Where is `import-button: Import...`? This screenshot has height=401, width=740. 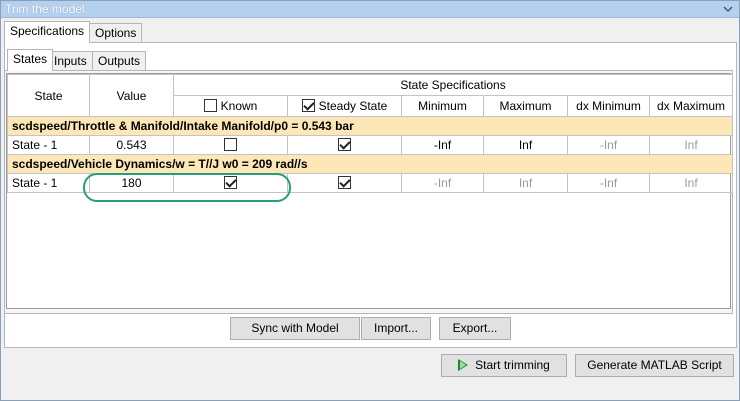
import-button: Import... is located at coordinates (396, 328).